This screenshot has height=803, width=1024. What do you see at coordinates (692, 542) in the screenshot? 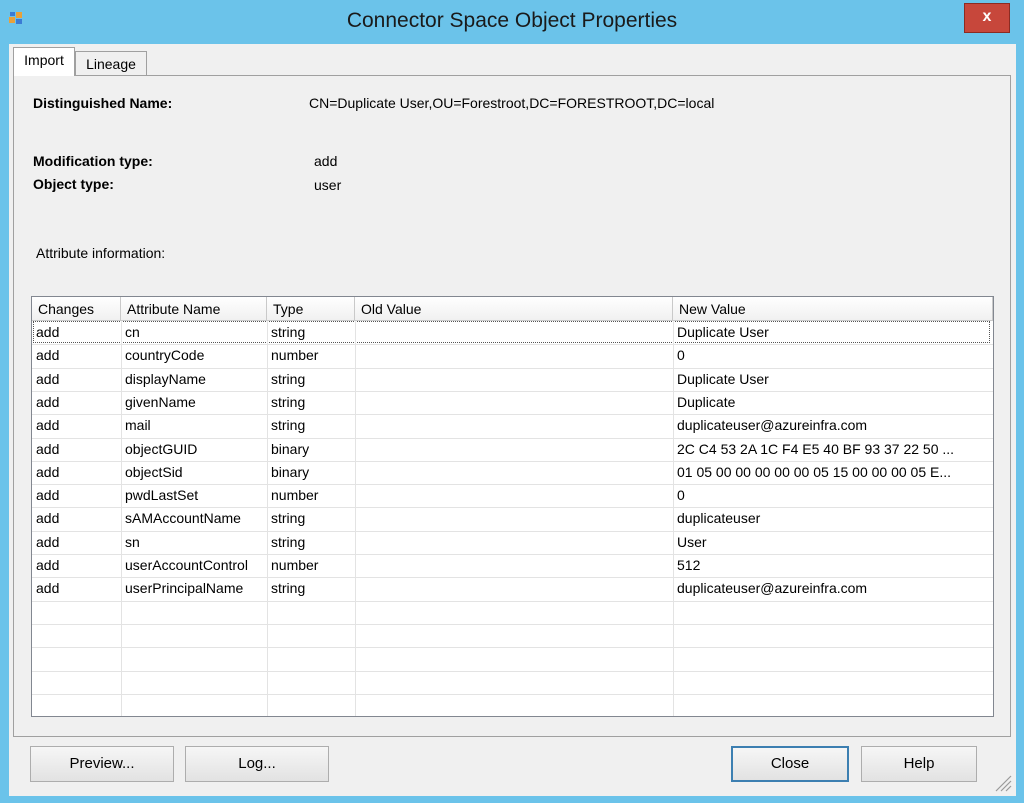
I see `cell-new-value: User` at bounding box center [692, 542].